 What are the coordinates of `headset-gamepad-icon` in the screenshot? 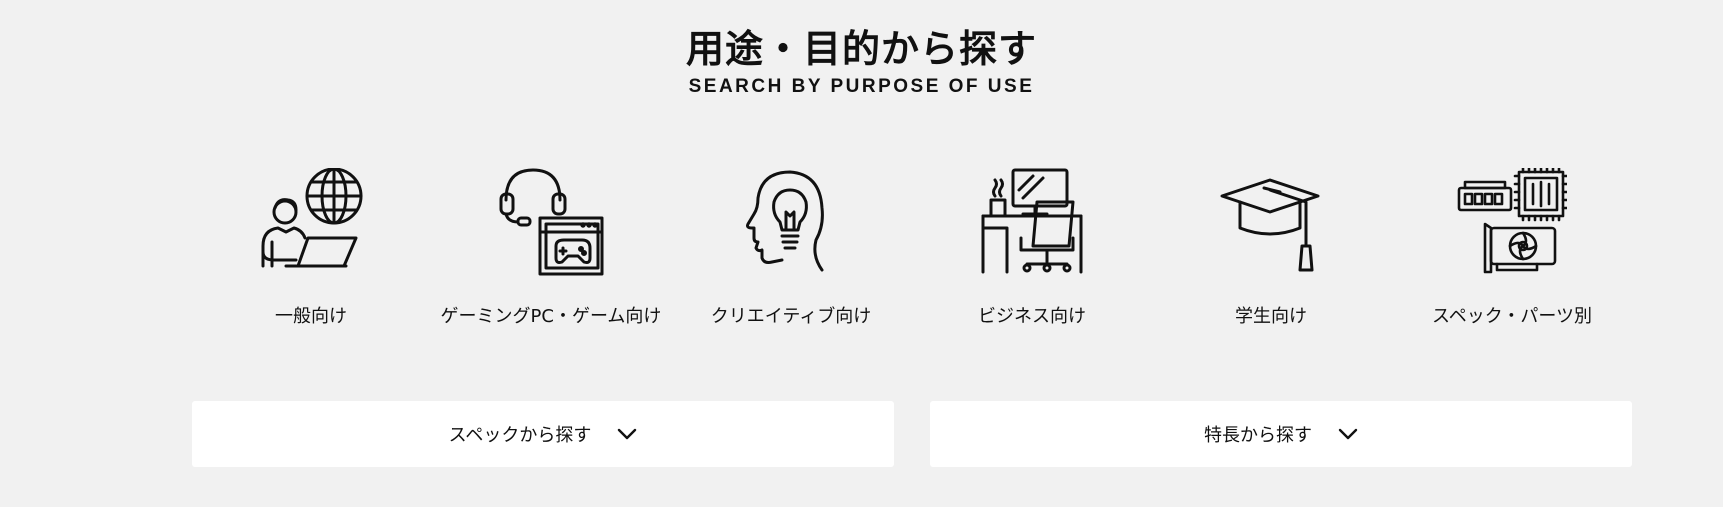 It's located at (551, 222).